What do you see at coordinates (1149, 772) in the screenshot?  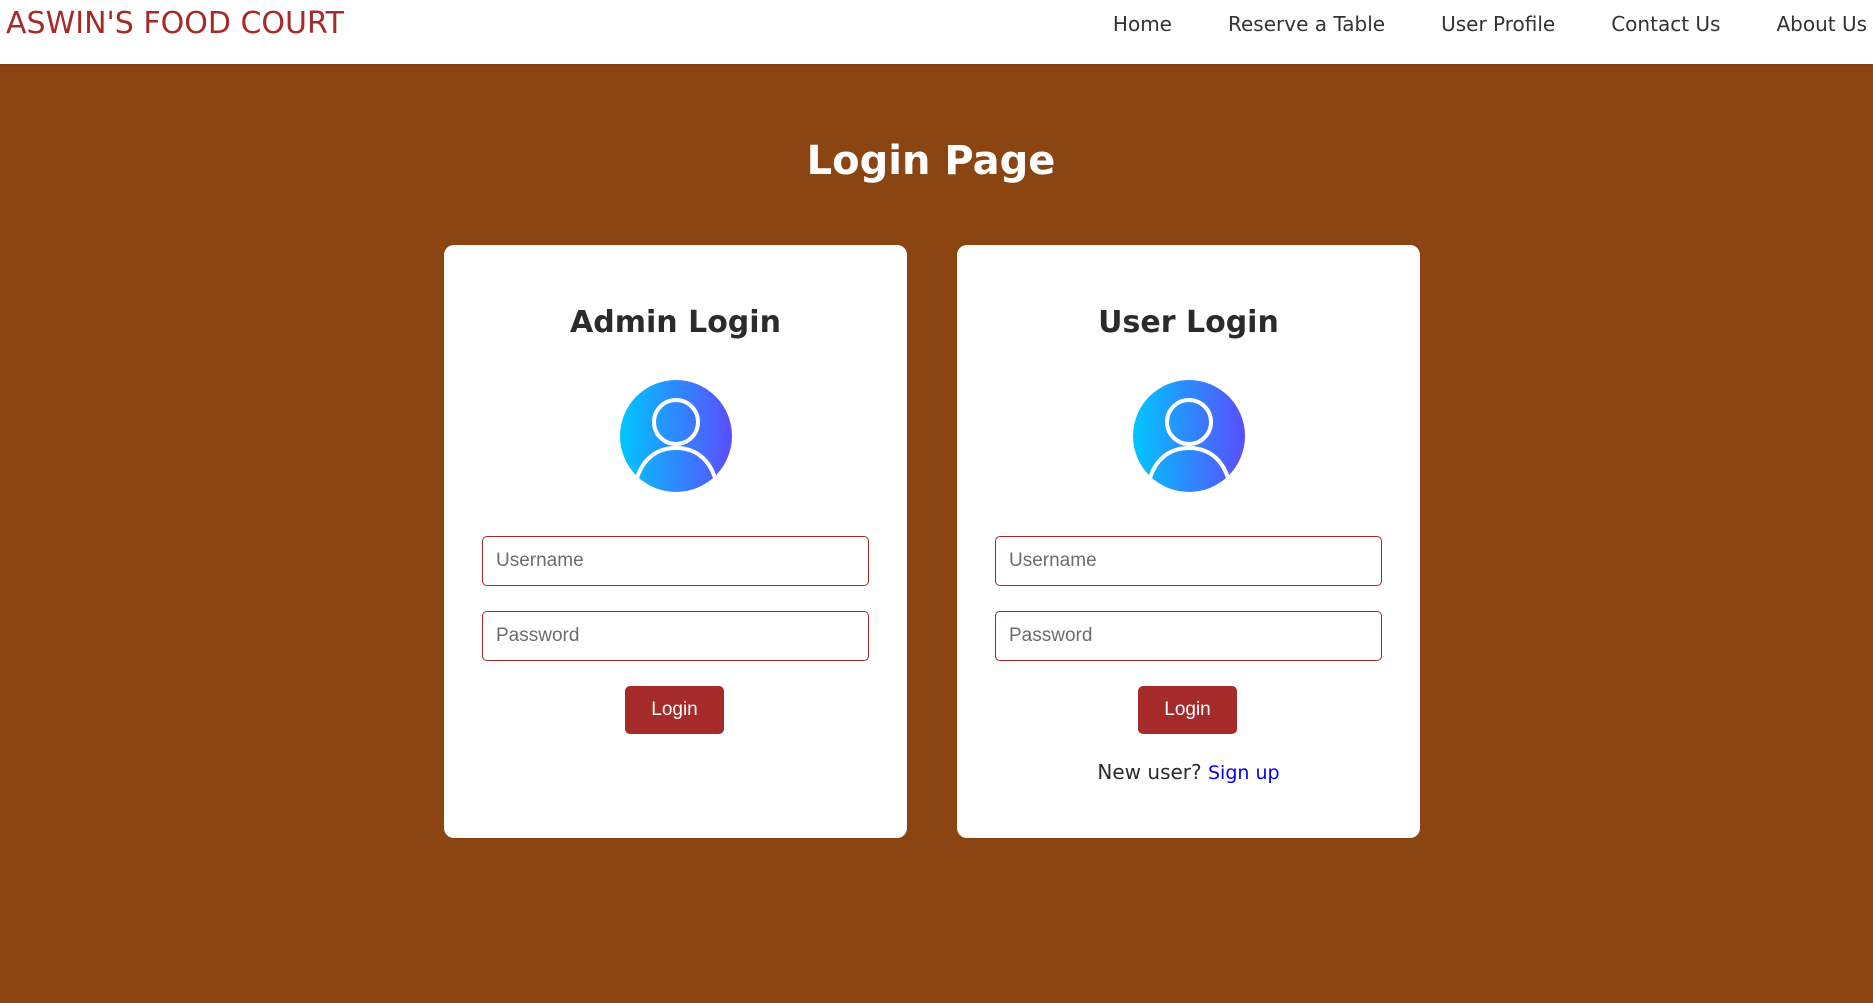 I see `signup-prompt-text: New user?` at bounding box center [1149, 772].